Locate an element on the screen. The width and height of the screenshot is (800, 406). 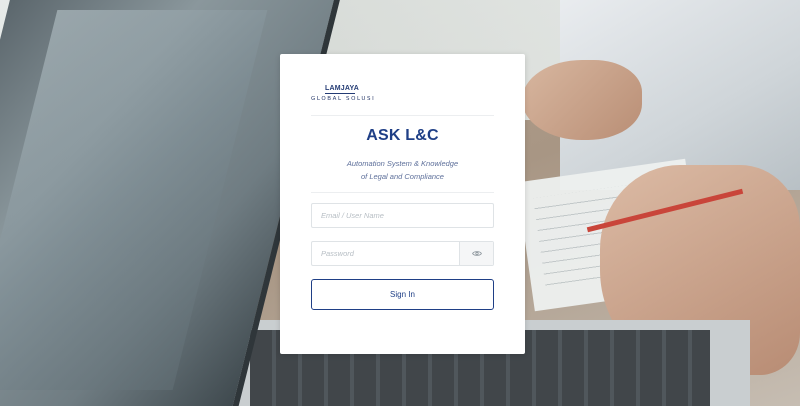
sign-in-button: Sign In is located at coordinates (402, 294).